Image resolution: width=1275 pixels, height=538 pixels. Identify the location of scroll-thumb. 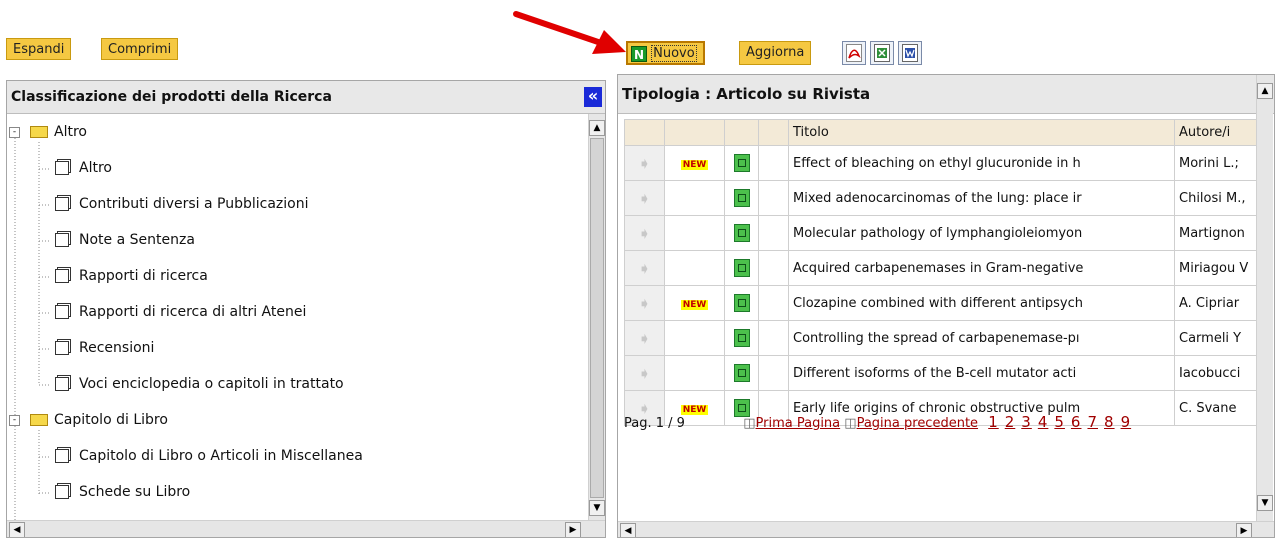
(597, 318).